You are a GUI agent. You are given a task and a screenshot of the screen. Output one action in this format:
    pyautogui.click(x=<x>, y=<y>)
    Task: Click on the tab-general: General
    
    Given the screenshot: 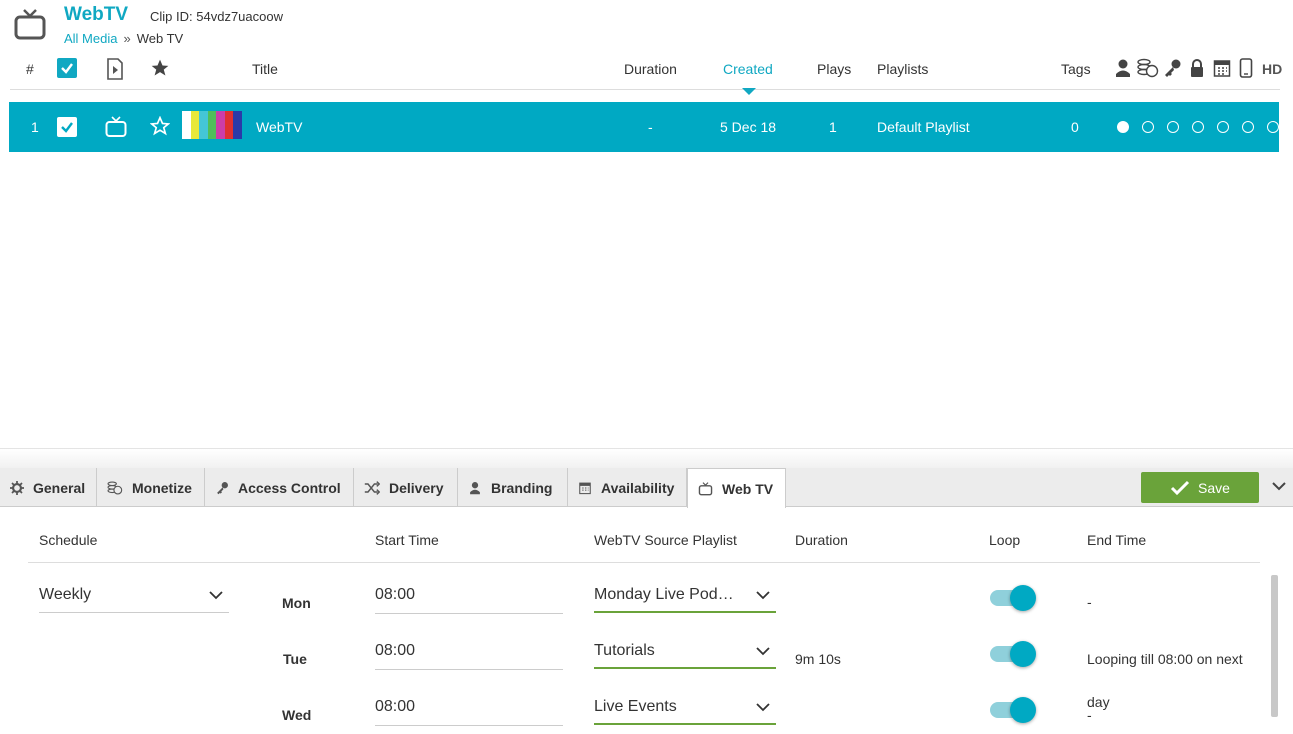 What is the action you would take?
    pyautogui.click(x=48, y=487)
    